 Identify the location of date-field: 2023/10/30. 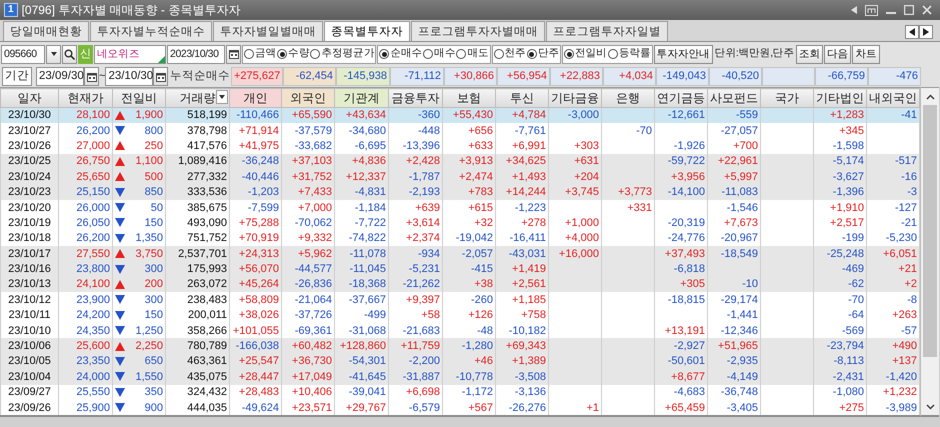
(196, 54).